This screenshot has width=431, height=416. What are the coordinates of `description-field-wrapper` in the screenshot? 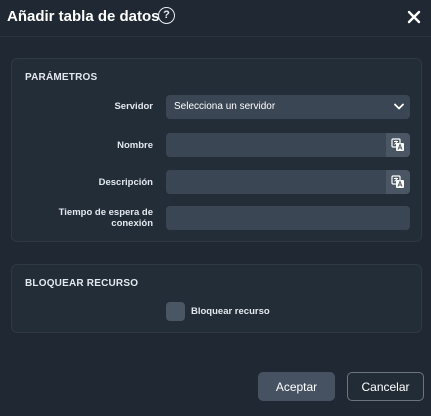 It's located at (288, 182).